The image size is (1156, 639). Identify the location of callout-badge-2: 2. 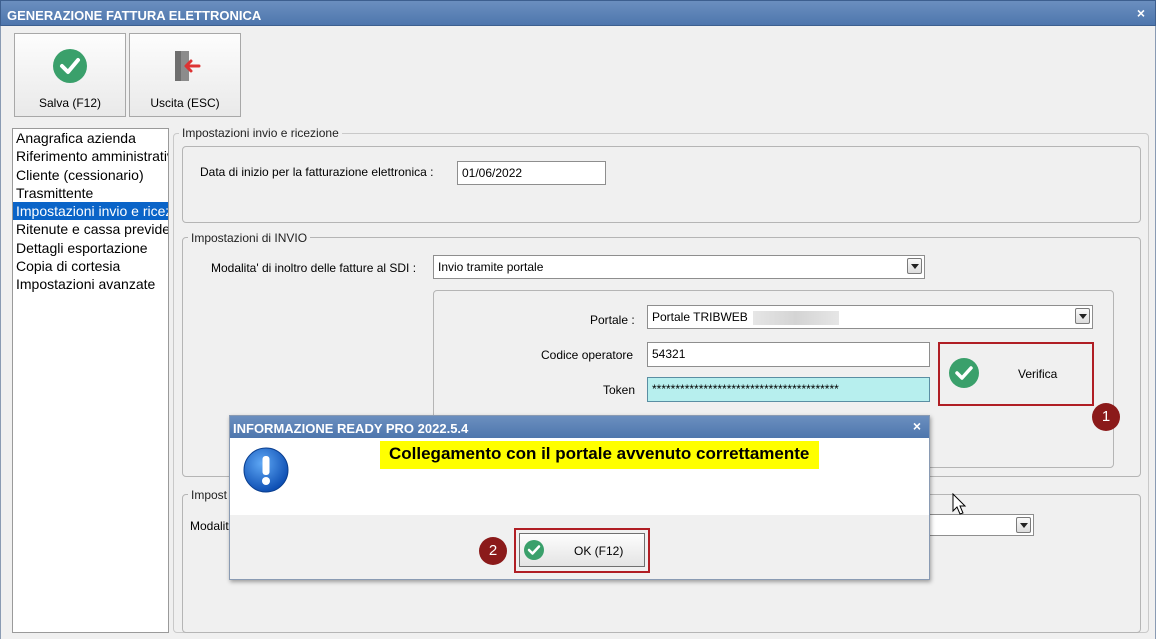
(493, 551).